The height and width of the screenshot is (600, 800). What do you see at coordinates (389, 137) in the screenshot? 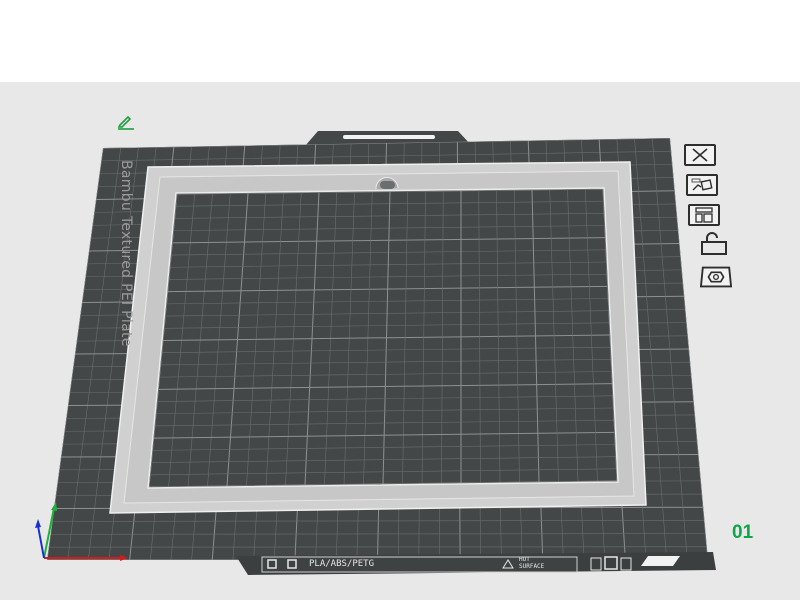
I see `plate-top-tab-slot` at bounding box center [389, 137].